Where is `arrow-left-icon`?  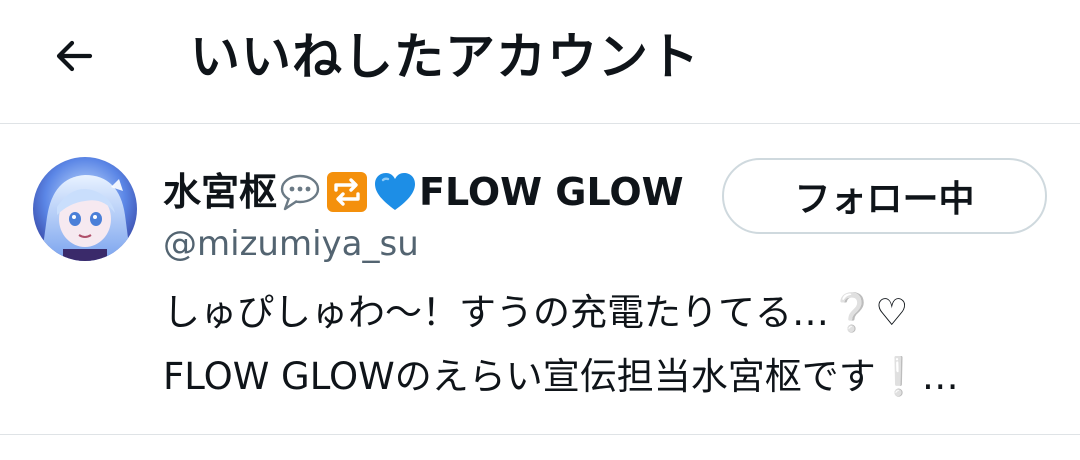
arrow-left-icon is located at coordinates (74, 58).